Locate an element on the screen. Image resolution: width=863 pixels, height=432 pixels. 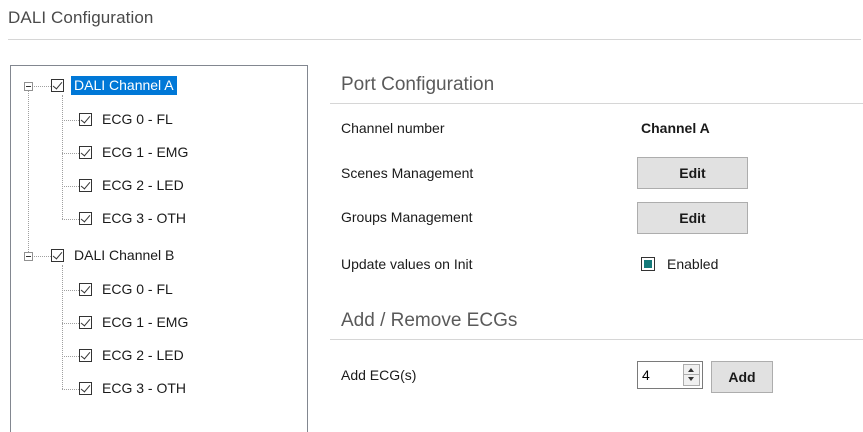
add-remove-divider is located at coordinates (596, 339).